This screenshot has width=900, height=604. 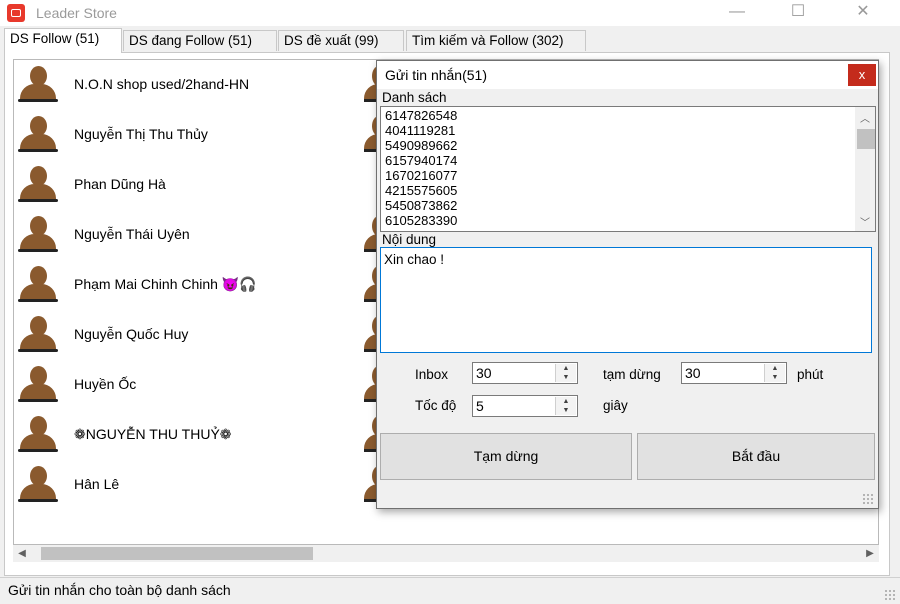 What do you see at coordinates (162, 84) in the screenshot?
I see `user-name: N.O.N shop used/2hand-HN` at bounding box center [162, 84].